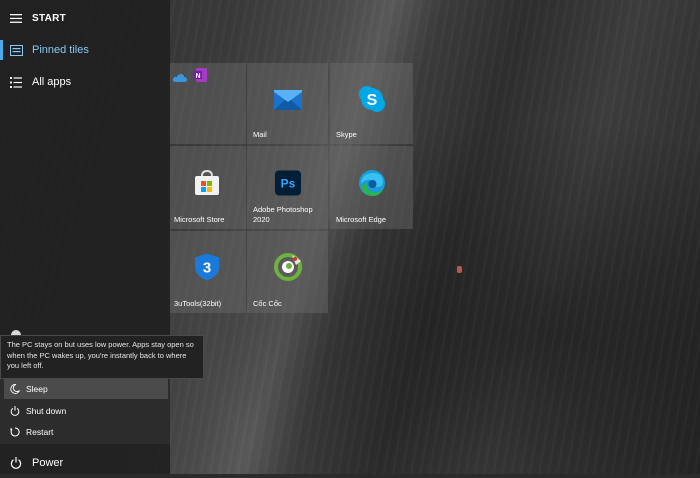 Image resolution: width=700 pixels, height=478 pixels. I want to click on skype-icon: S, so click(372, 99).